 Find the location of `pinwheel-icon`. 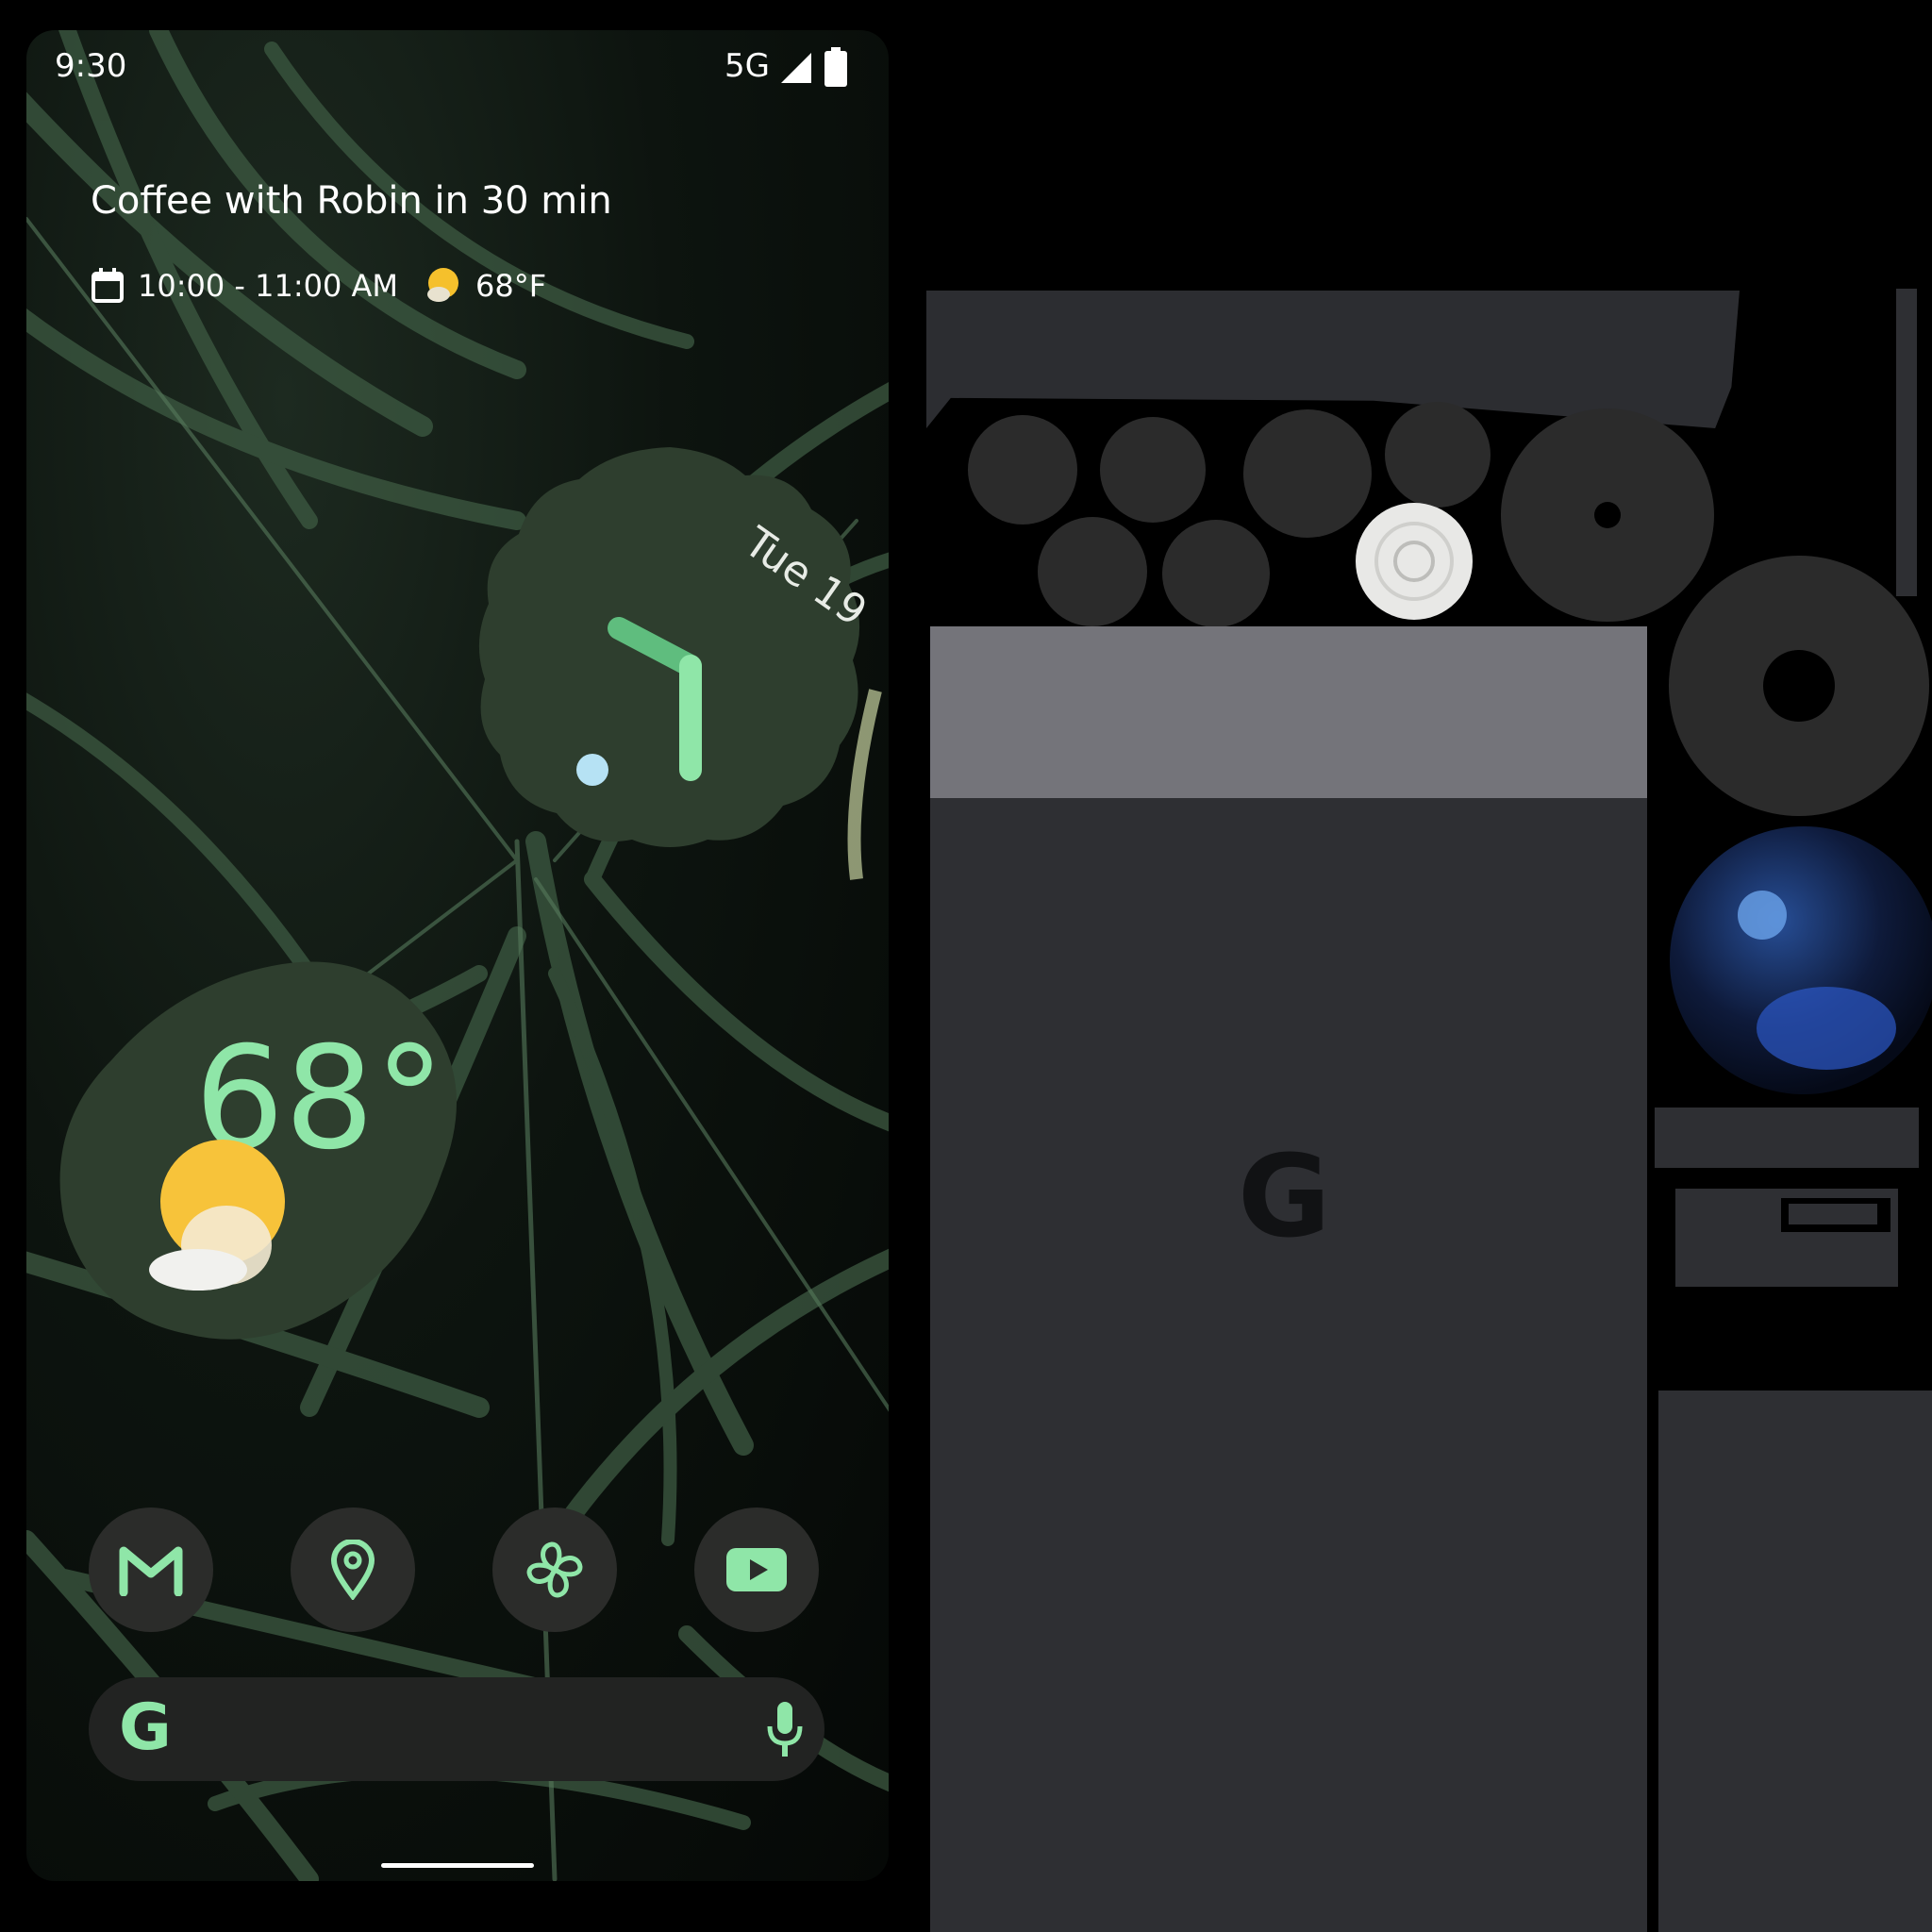

pinwheel-icon is located at coordinates (555, 1569).